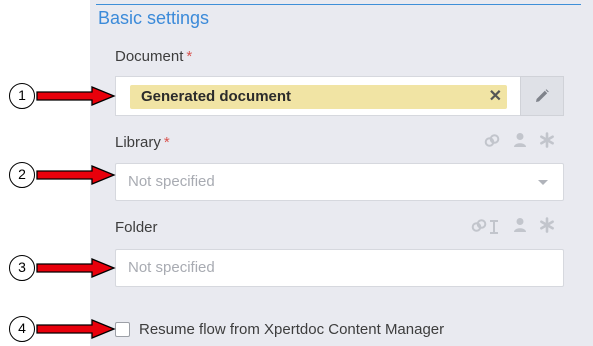 This screenshot has width=593, height=346. I want to click on pencil-icon, so click(542, 95).